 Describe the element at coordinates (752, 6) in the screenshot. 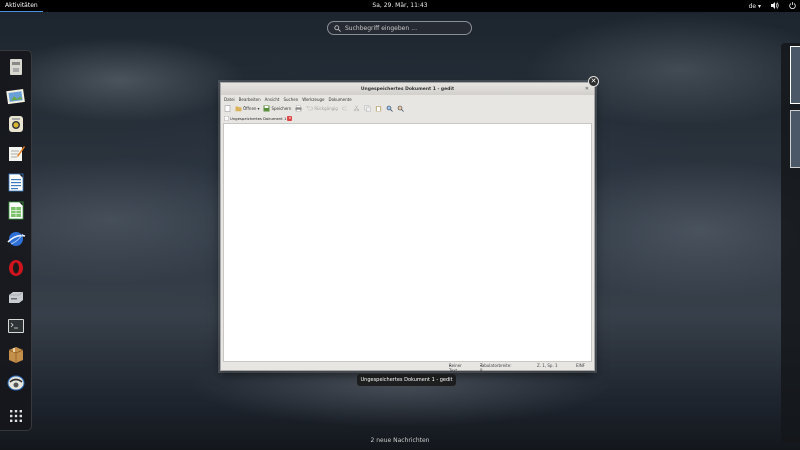

I see `keyboard-layout-label: de` at that location.